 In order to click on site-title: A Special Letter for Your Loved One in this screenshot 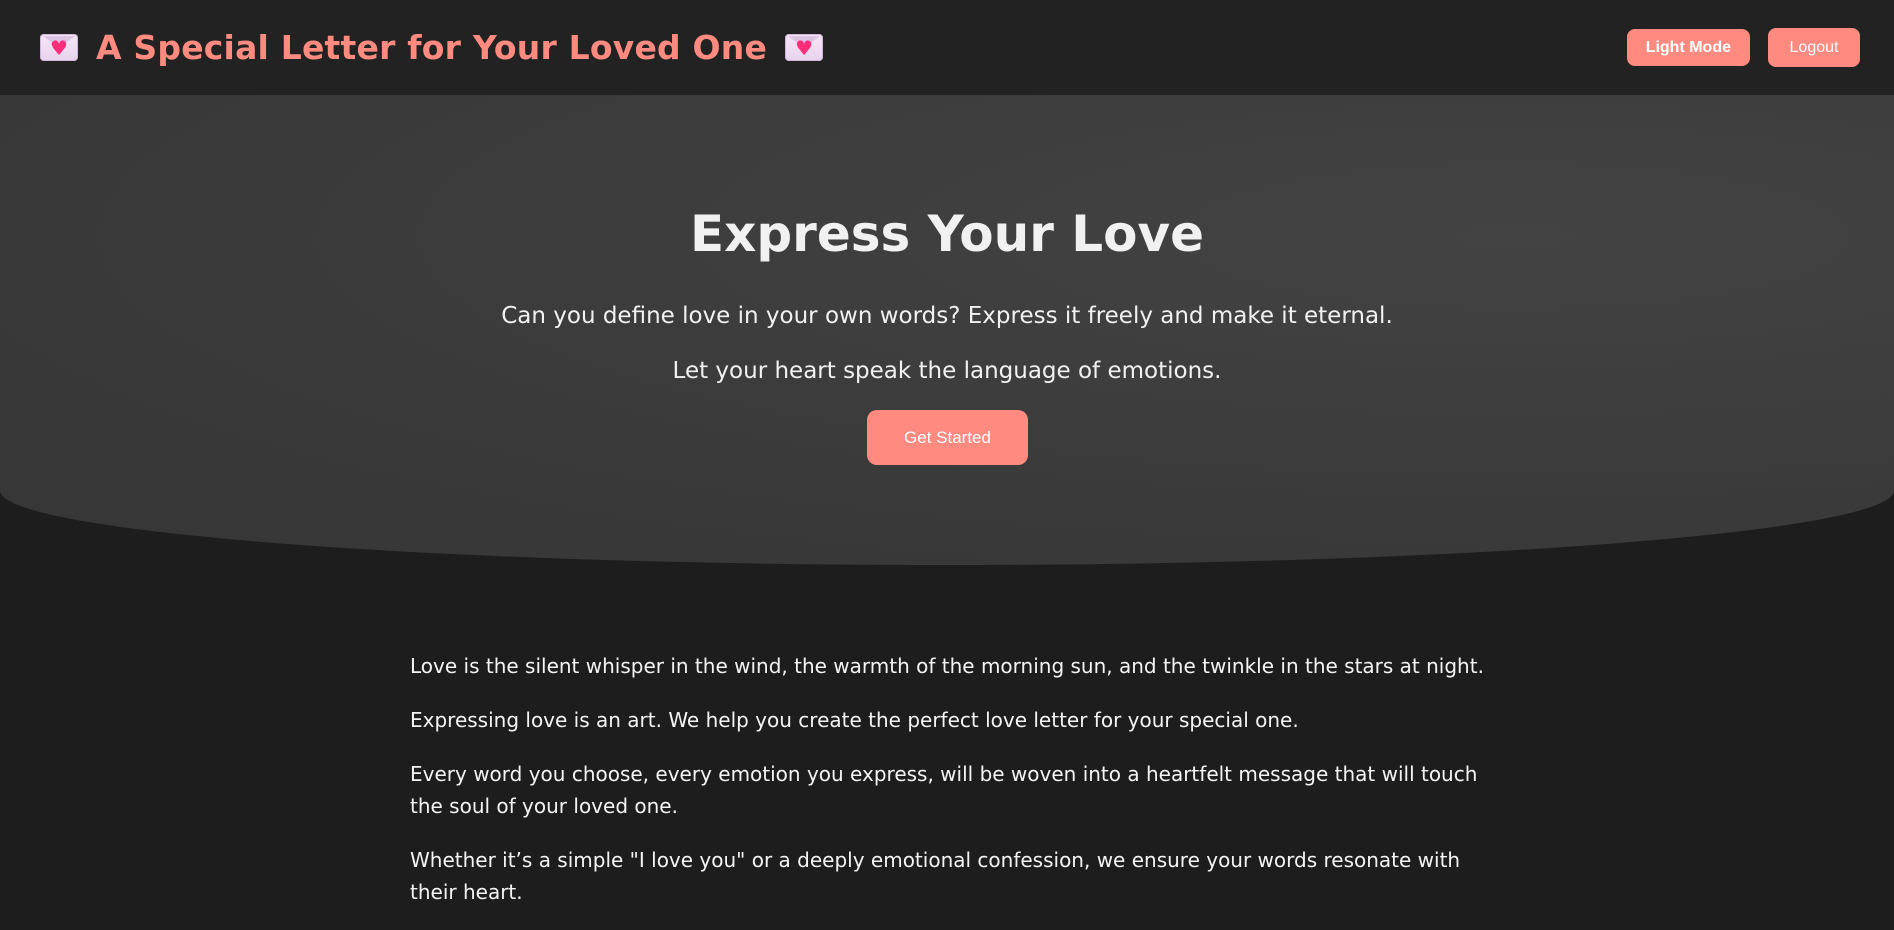, I will do `click(432, 47)`.